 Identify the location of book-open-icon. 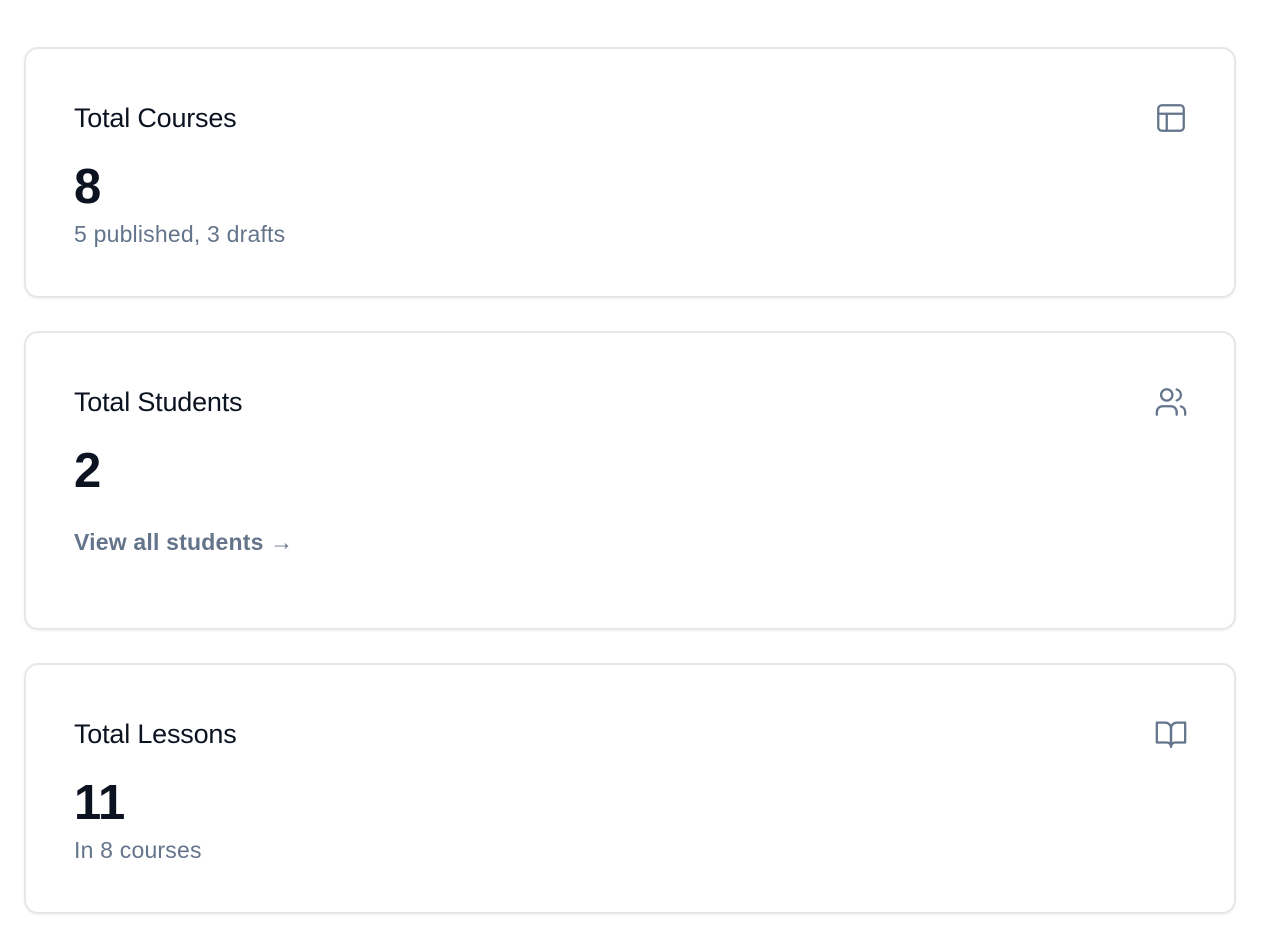
(1171, 734).